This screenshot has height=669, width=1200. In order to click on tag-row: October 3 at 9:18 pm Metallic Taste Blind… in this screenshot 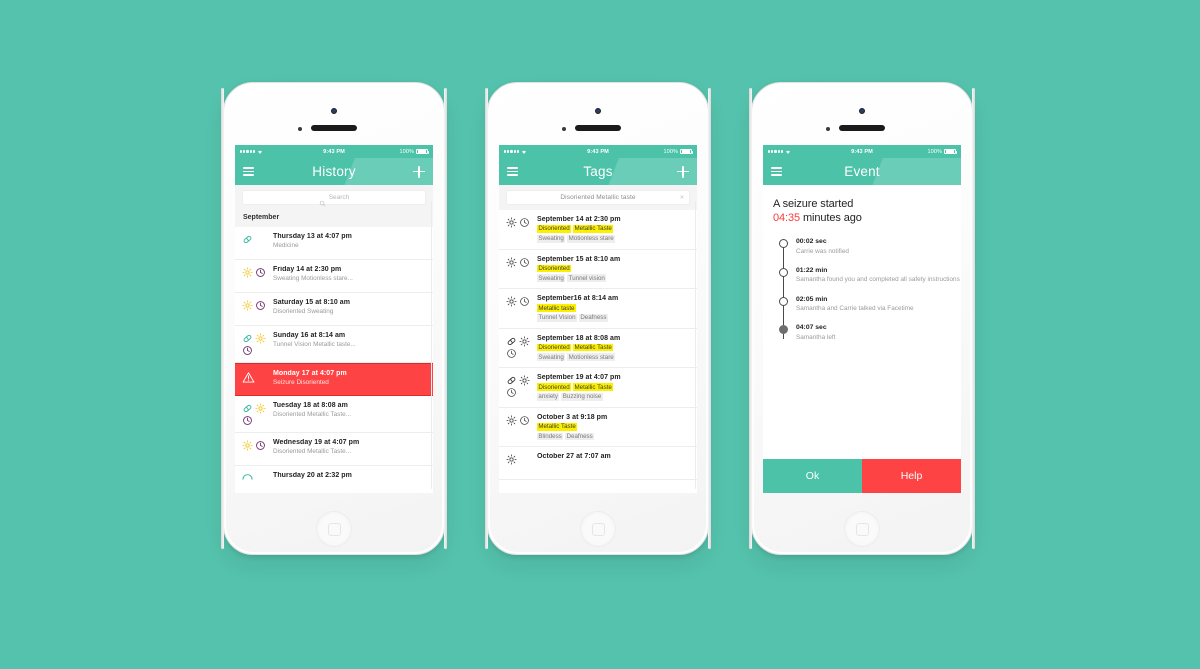, I will do `click(598, 427)`.